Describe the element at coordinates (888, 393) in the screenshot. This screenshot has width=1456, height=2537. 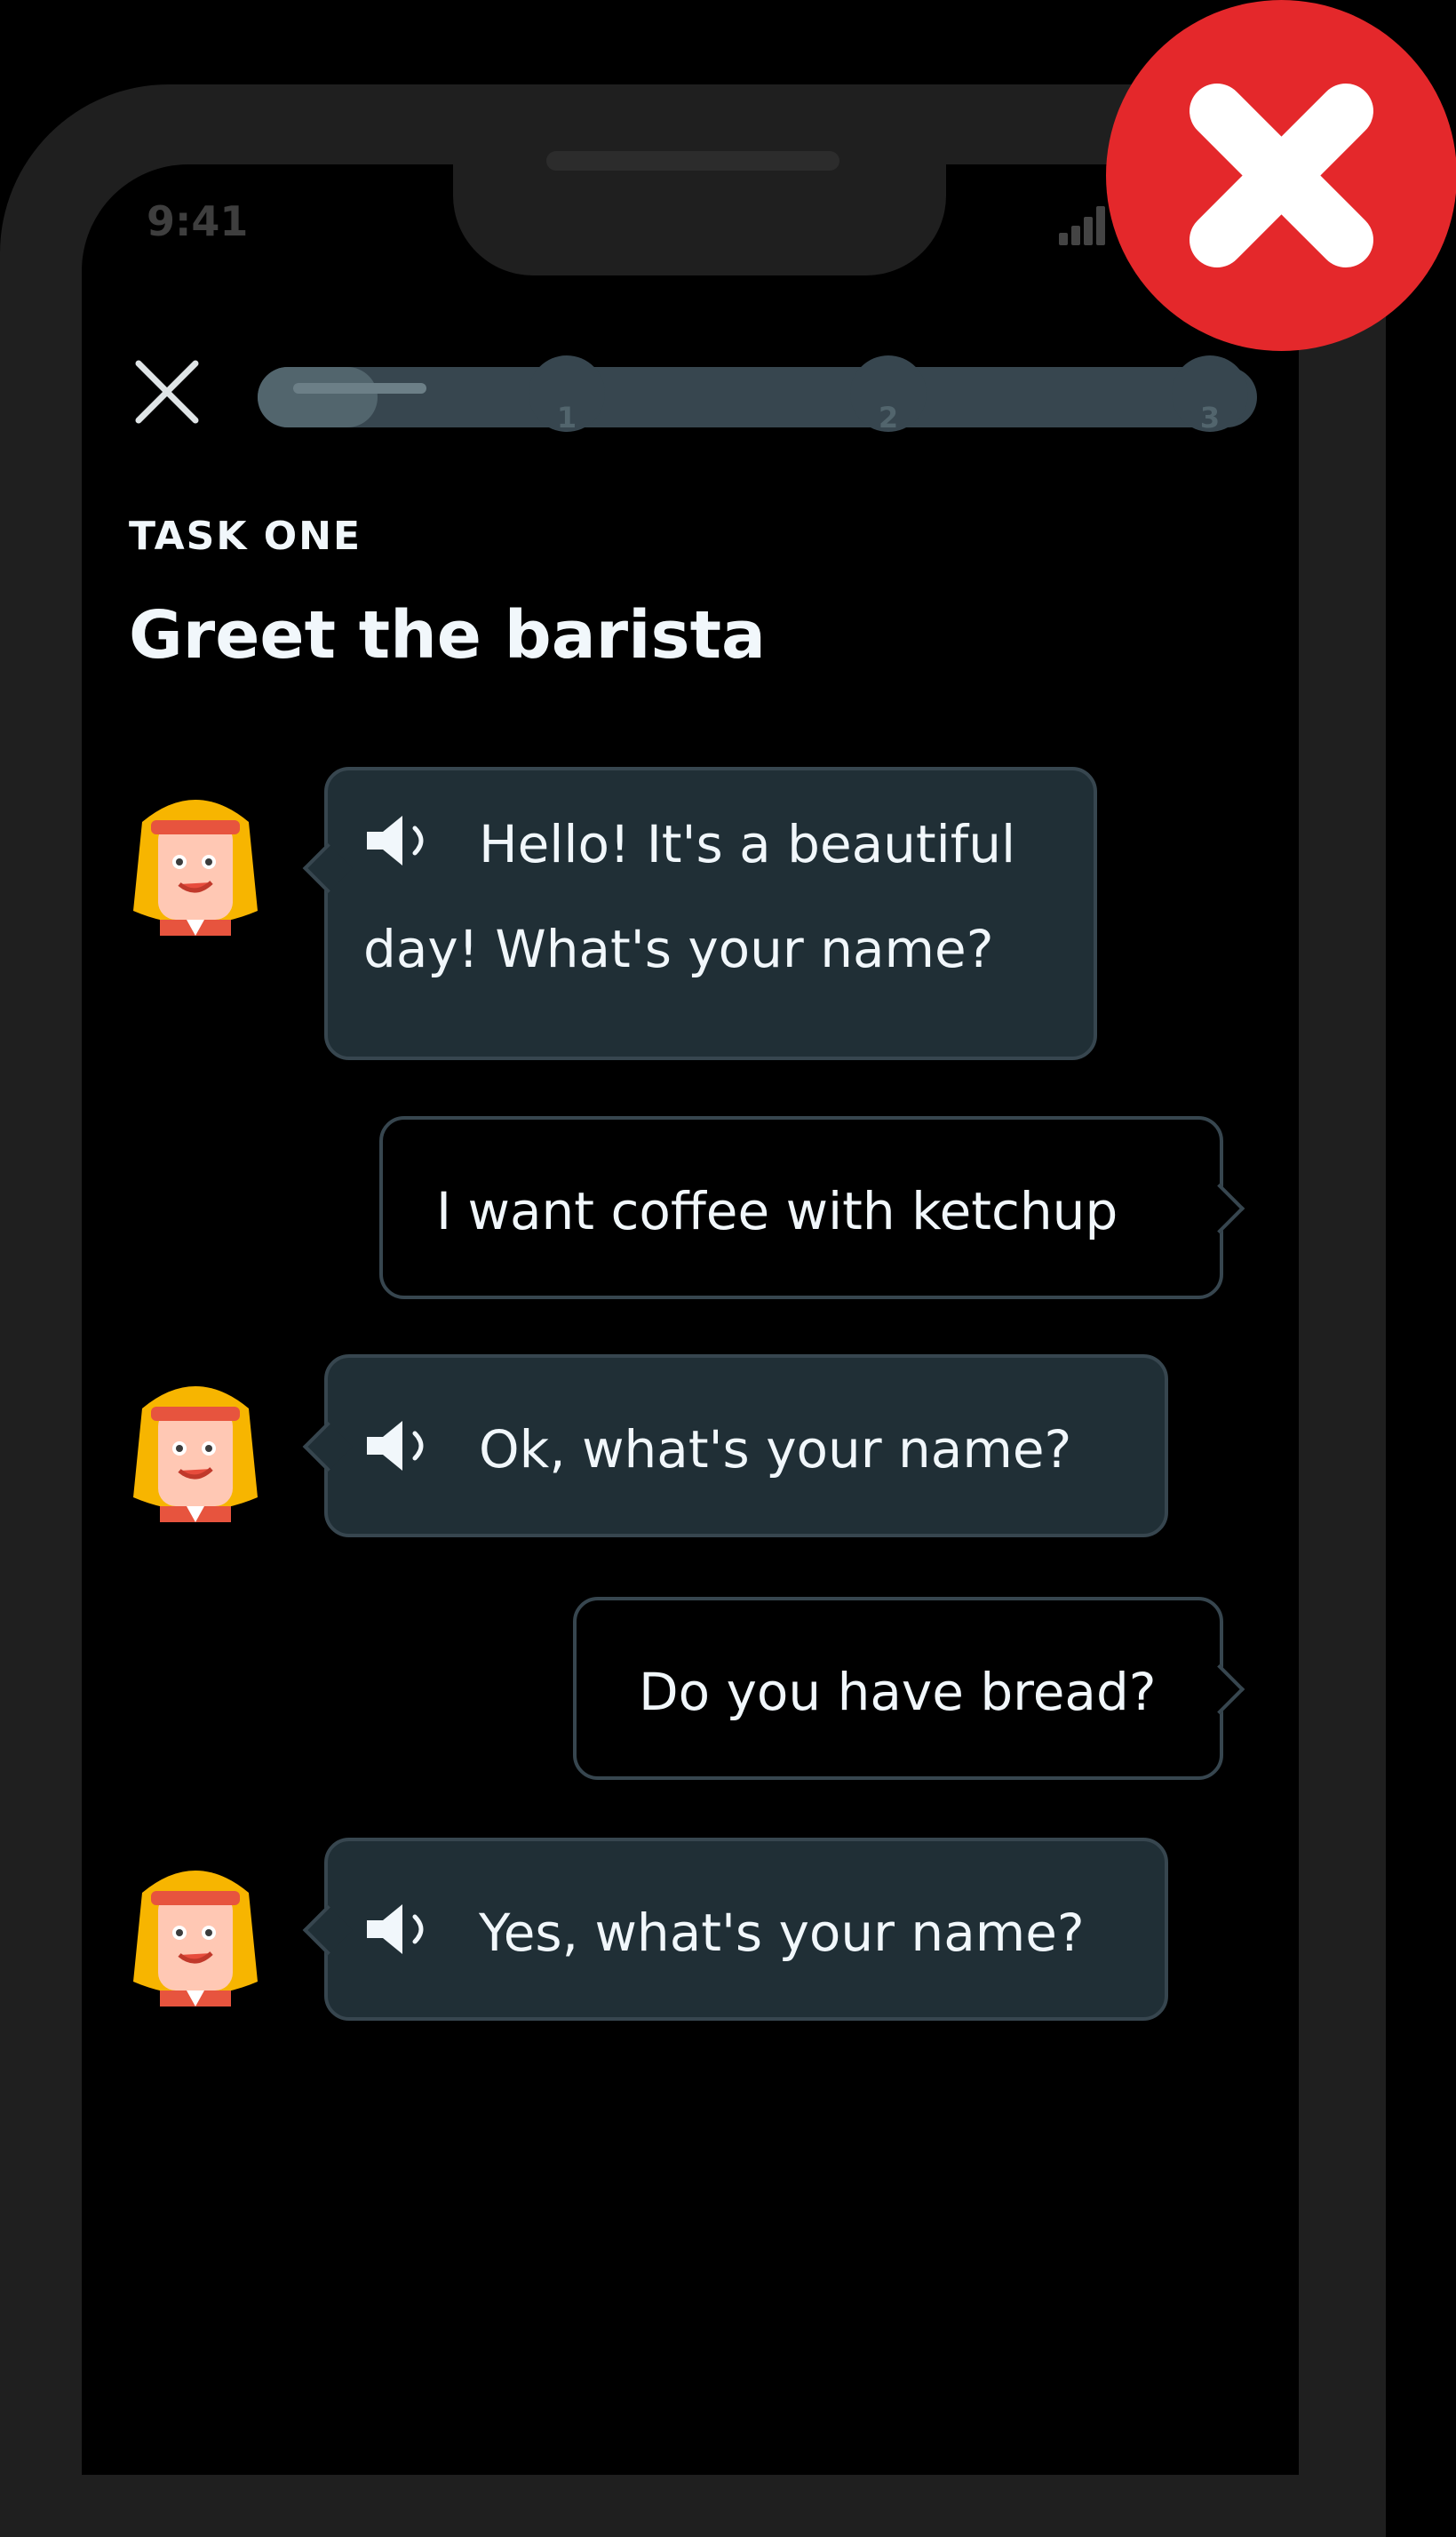
I see `progress-milestone-2: 2` at that location.